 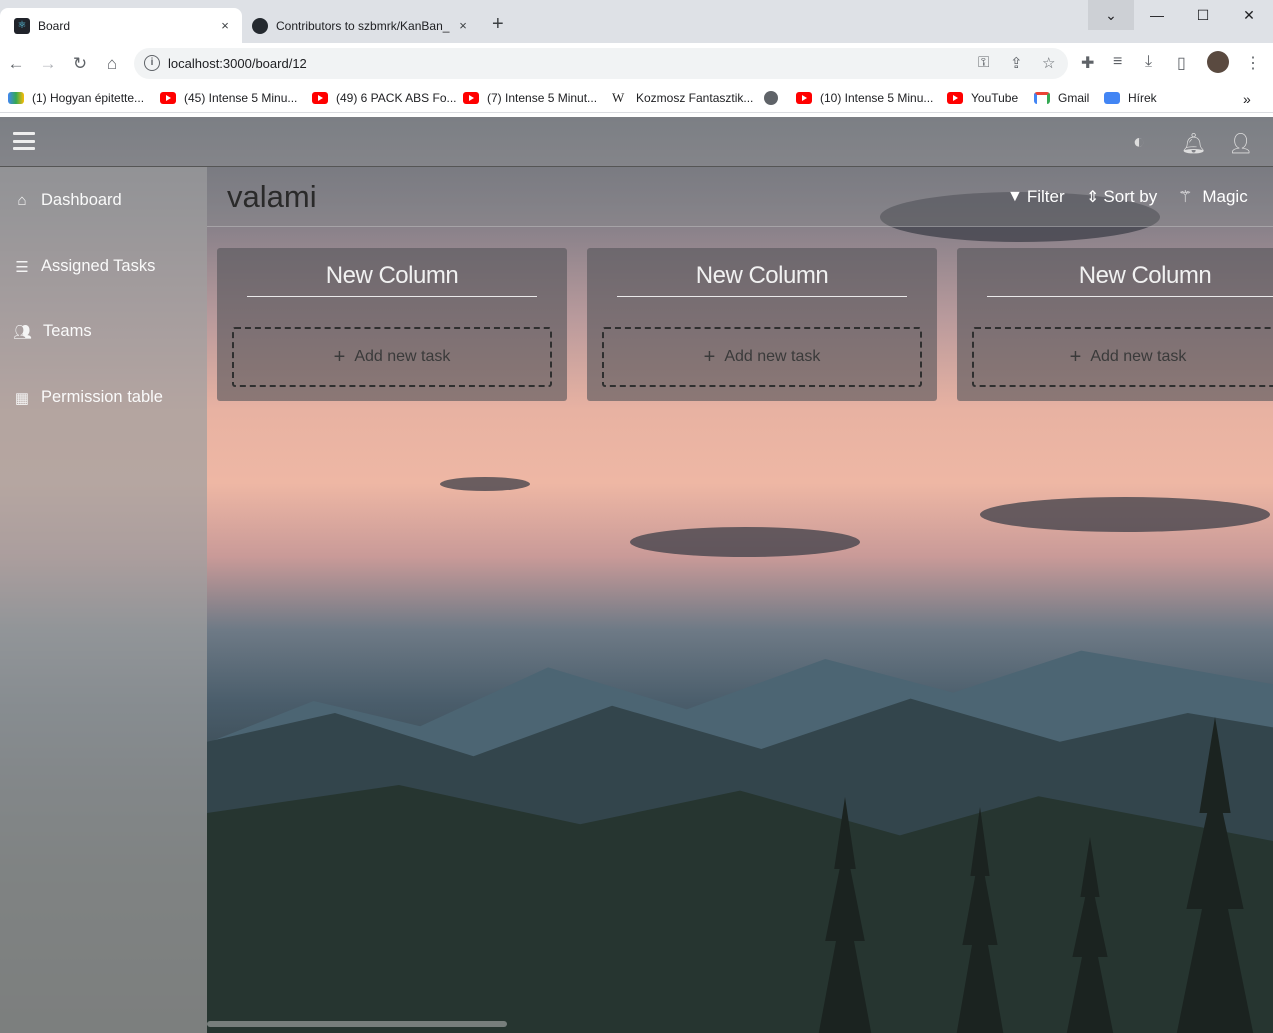 What do you see at coordinates (22, 398) in the screenshot?
I see `table-icon: ▦` at bounding box center [22, 398].